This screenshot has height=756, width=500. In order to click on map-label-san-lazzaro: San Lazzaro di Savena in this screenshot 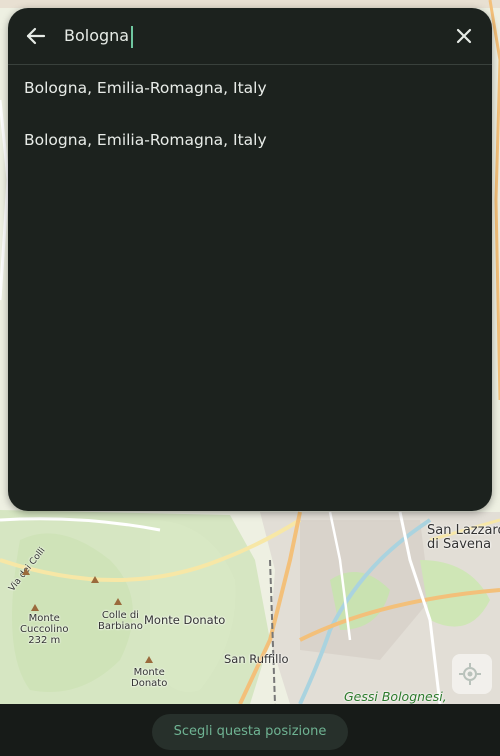, I will do `click(463, 538)`.